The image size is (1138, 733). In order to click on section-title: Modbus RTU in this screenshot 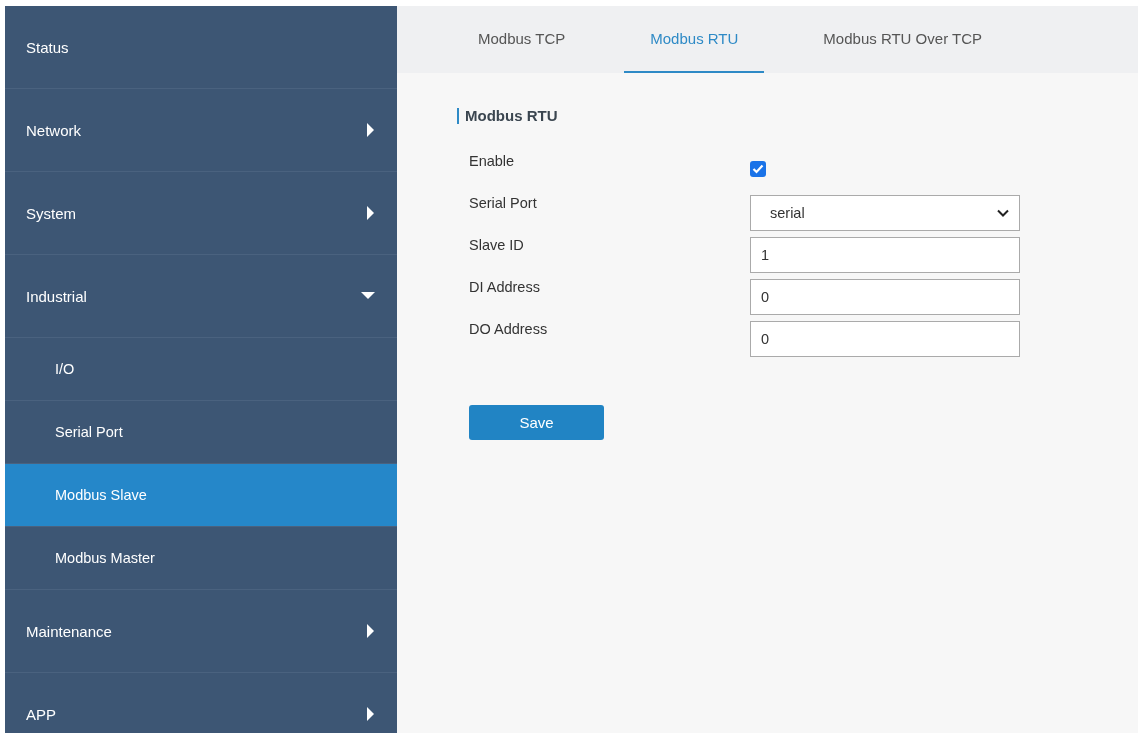, I will do `click(507, 116)`.